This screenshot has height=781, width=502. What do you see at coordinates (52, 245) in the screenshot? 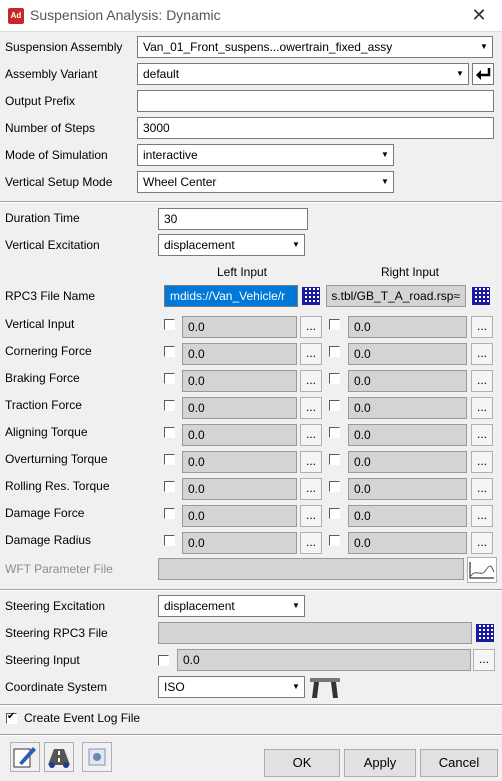
I see `vertical-excitation-label: Vertical Excitation` at bounding box center [52, 245].